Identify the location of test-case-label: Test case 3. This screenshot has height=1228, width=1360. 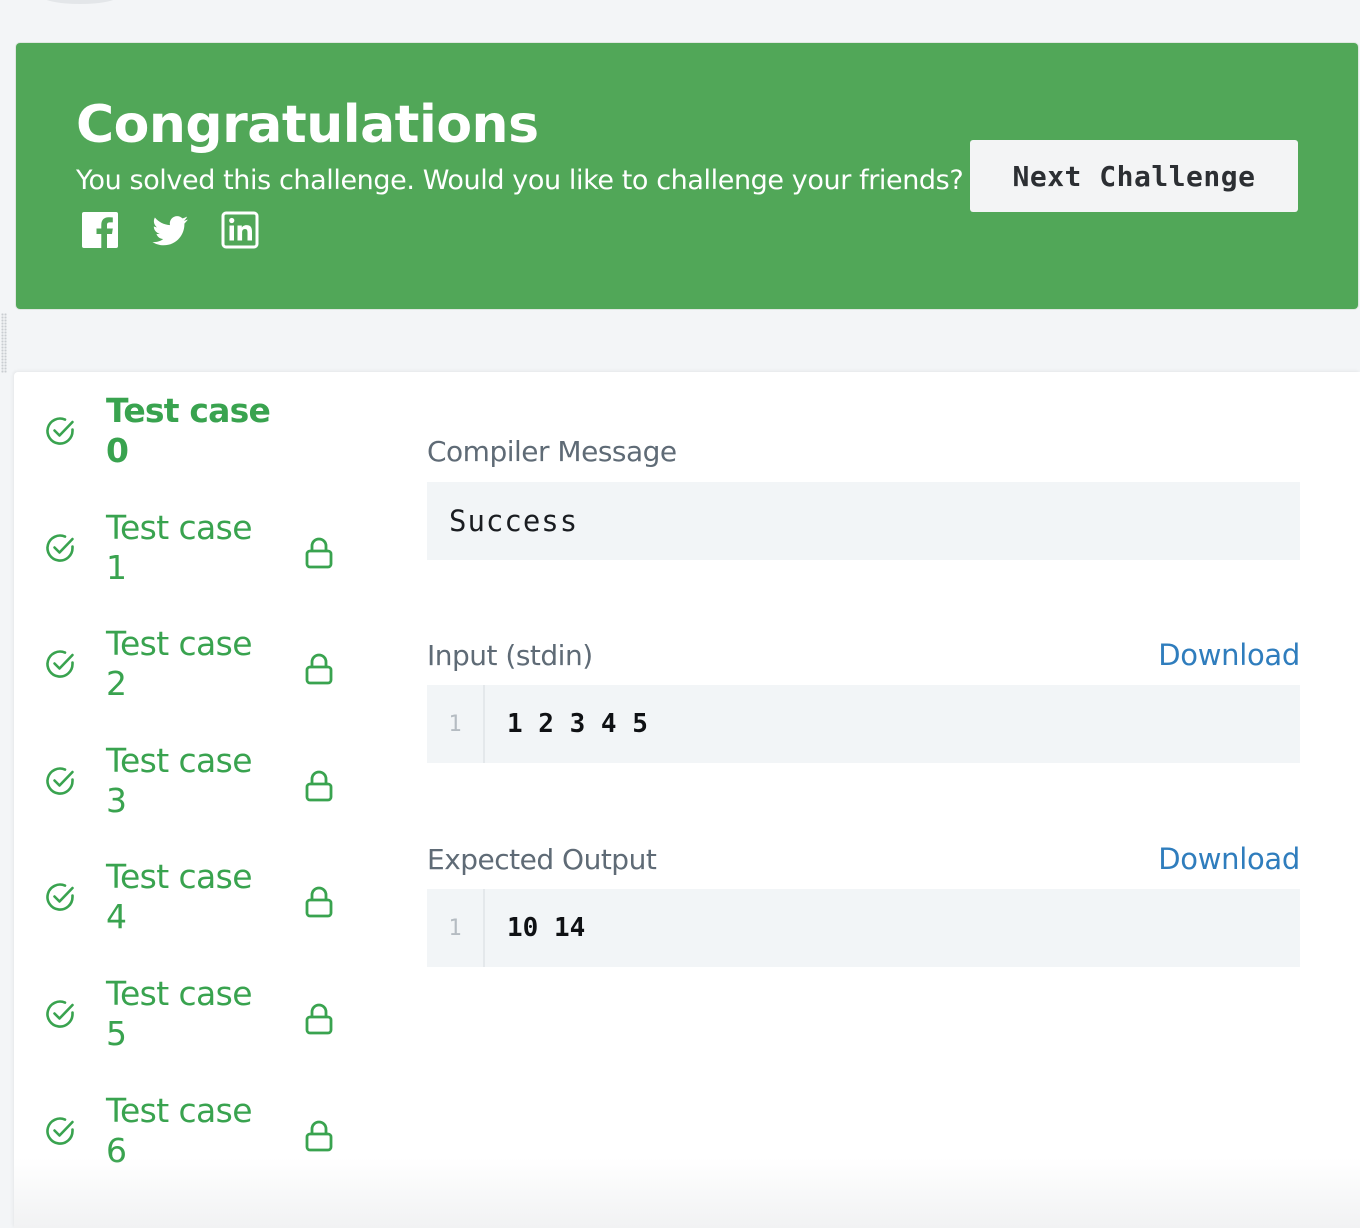
(179, 780).